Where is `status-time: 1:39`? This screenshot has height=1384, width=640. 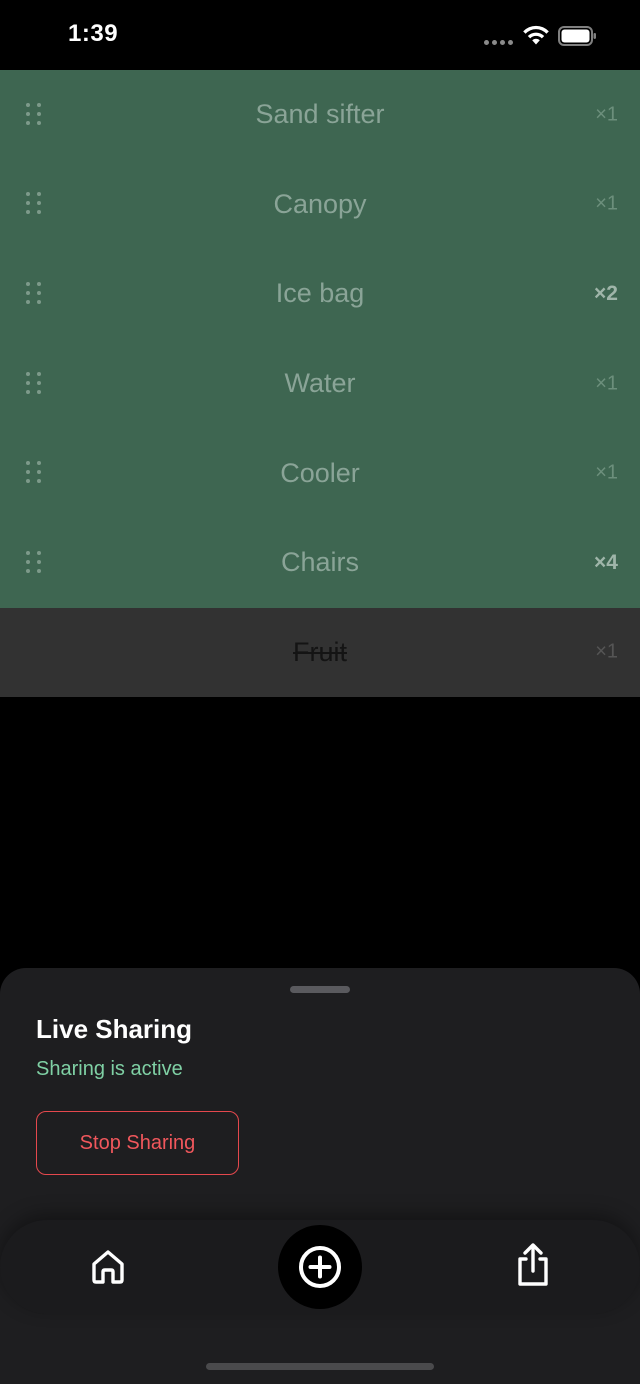
status-time: 1:39 is located at coordinates (93, 33).